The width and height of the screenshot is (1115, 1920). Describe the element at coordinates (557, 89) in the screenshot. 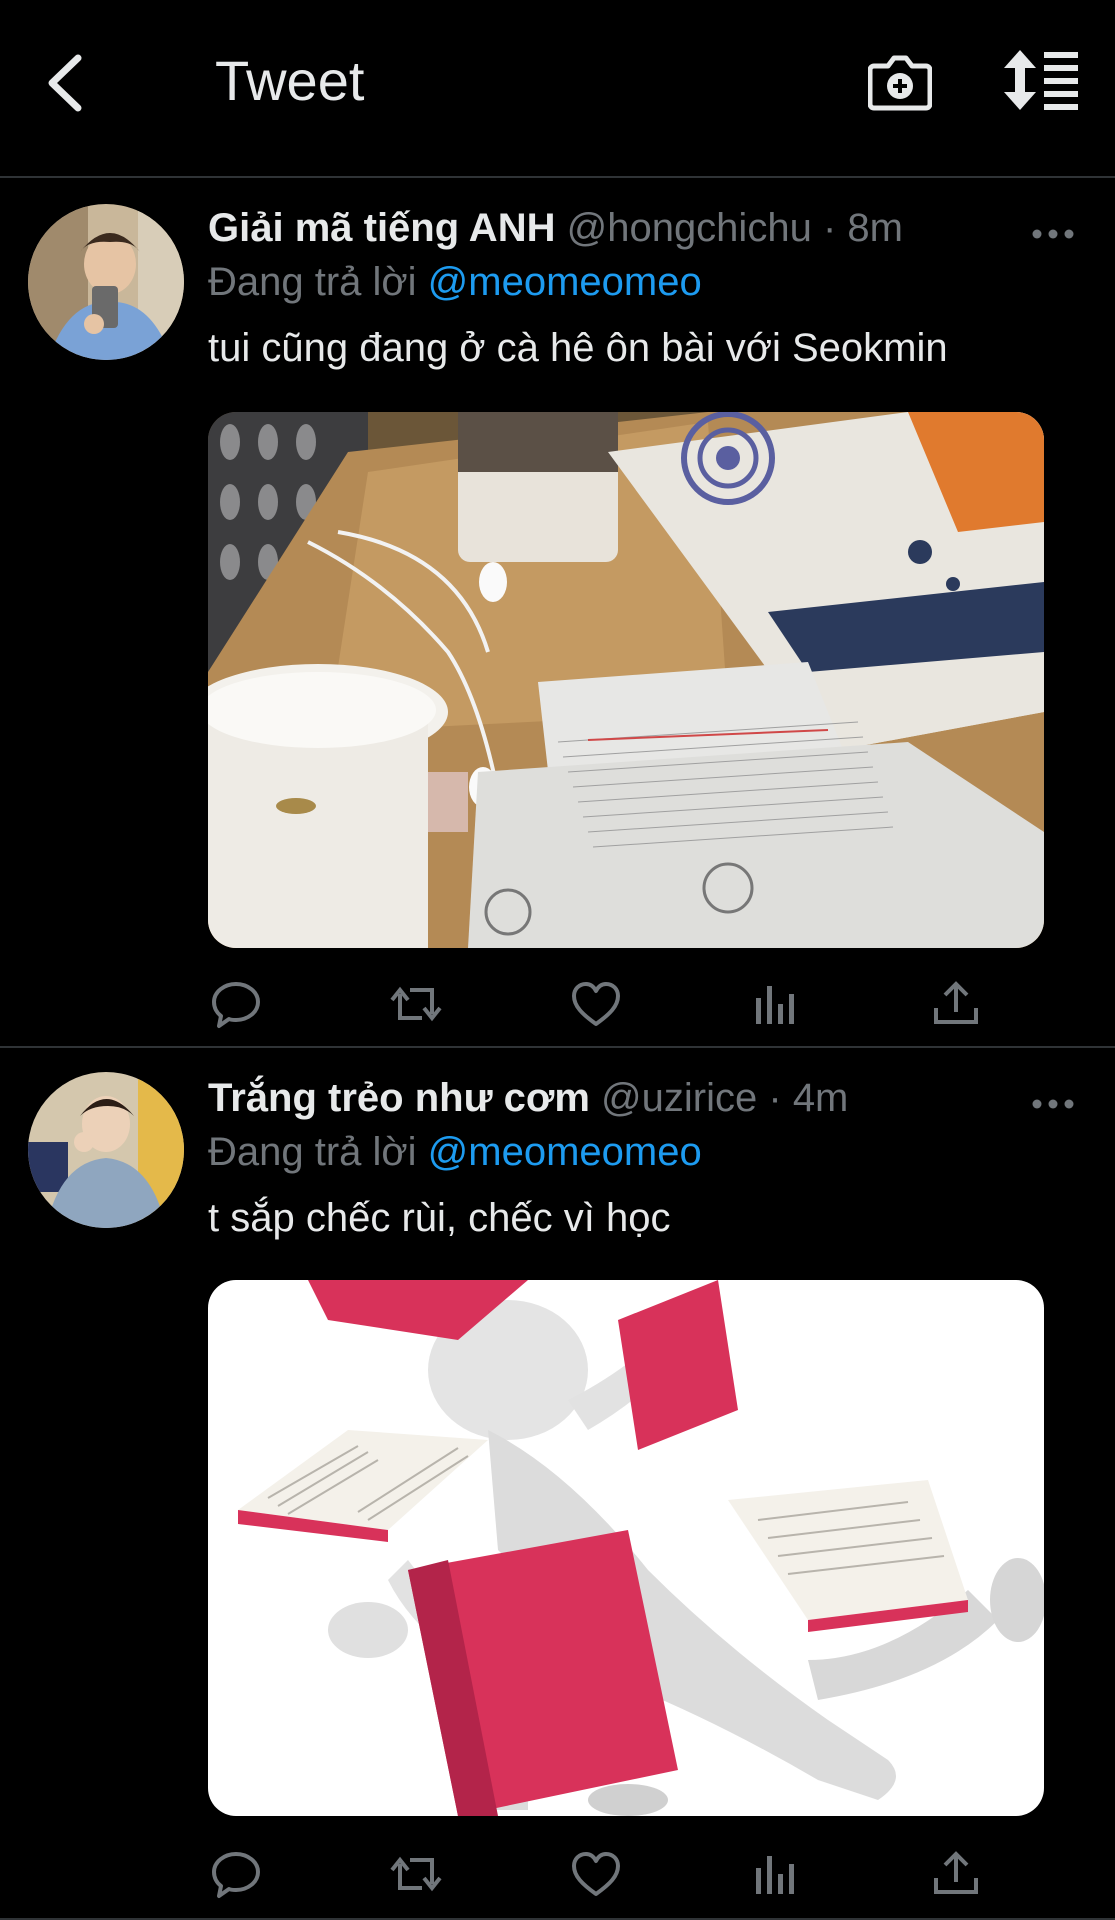

I see `top-bar: Tweet` at that location.